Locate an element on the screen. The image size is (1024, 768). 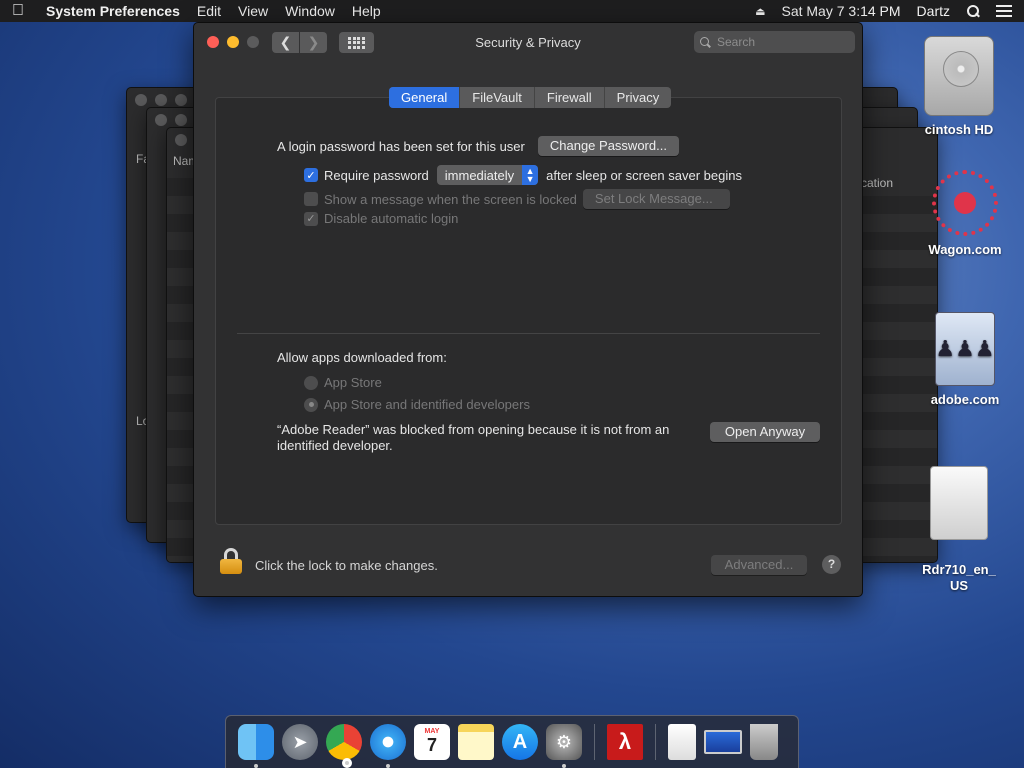
desktop-icon-label: Wagon.com is located at coordinates (965, 249).